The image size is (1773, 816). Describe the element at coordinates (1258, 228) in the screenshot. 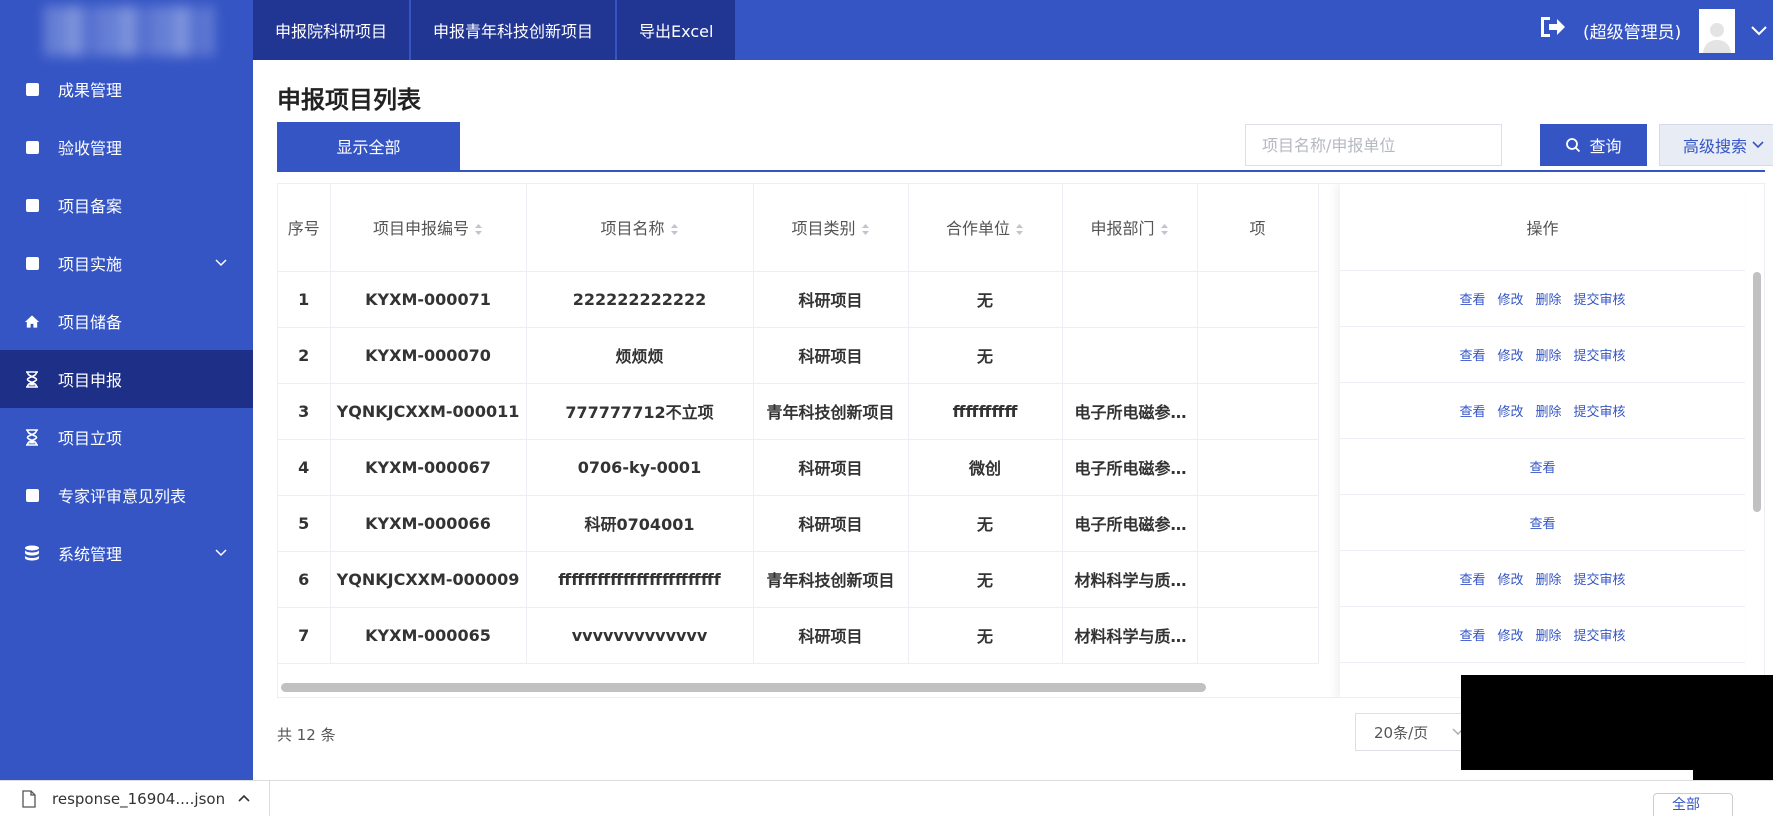

I see `column-header: 项` at that location.